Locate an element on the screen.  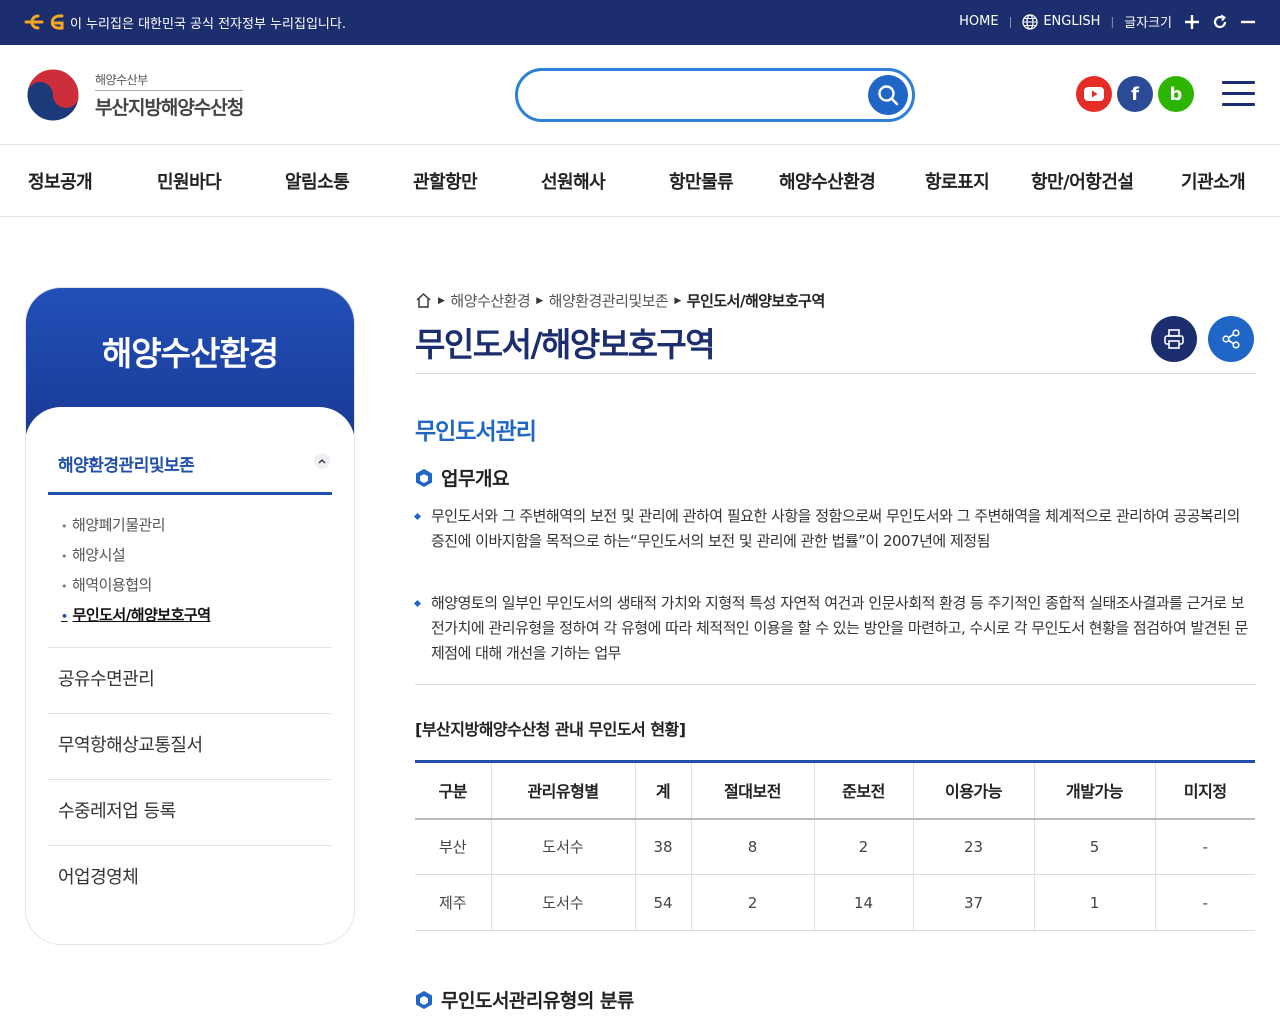
home-icon is located at coordinates (423, 300).